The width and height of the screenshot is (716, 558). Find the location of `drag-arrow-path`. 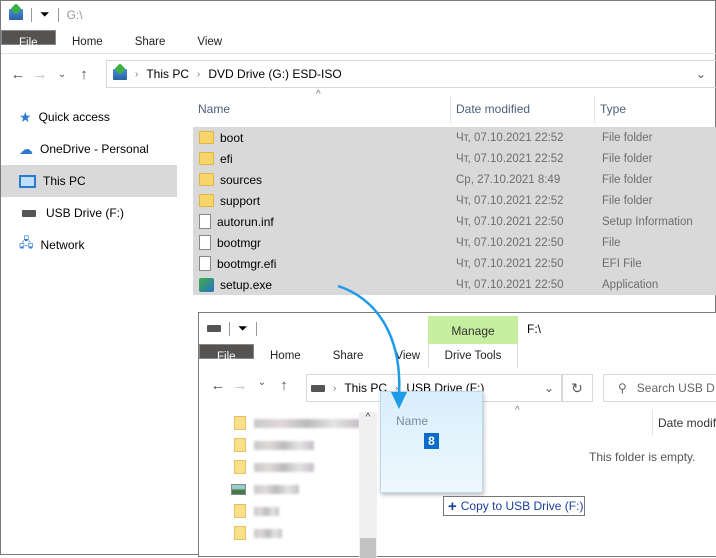

drag-arrow-path is located at coordinates (369, 340).